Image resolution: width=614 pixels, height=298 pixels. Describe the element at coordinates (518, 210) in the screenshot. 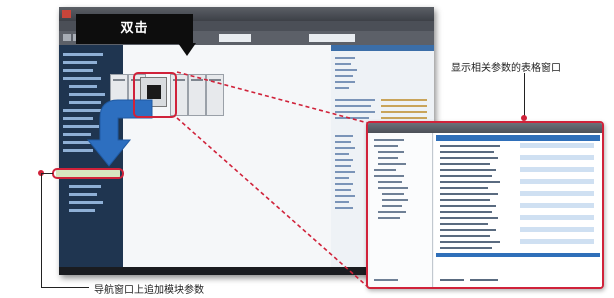

I see `zoom-parameter-table` at that location.